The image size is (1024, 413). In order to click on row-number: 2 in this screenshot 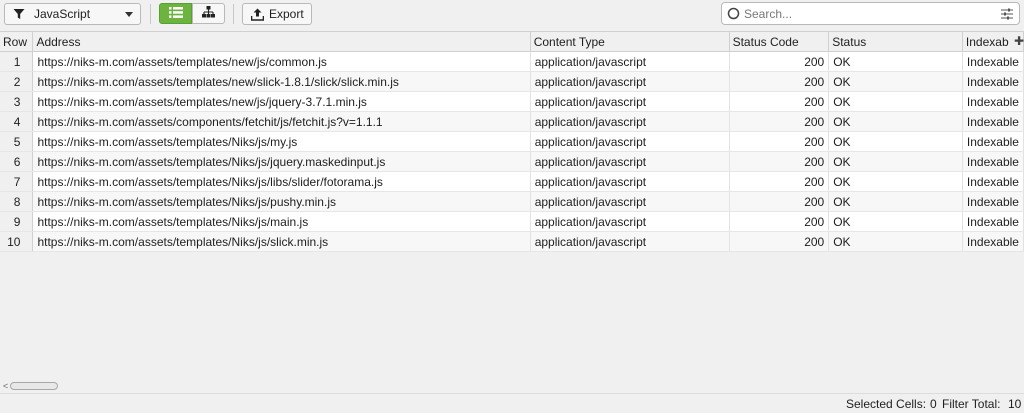, I will do `click(17, 81)`.